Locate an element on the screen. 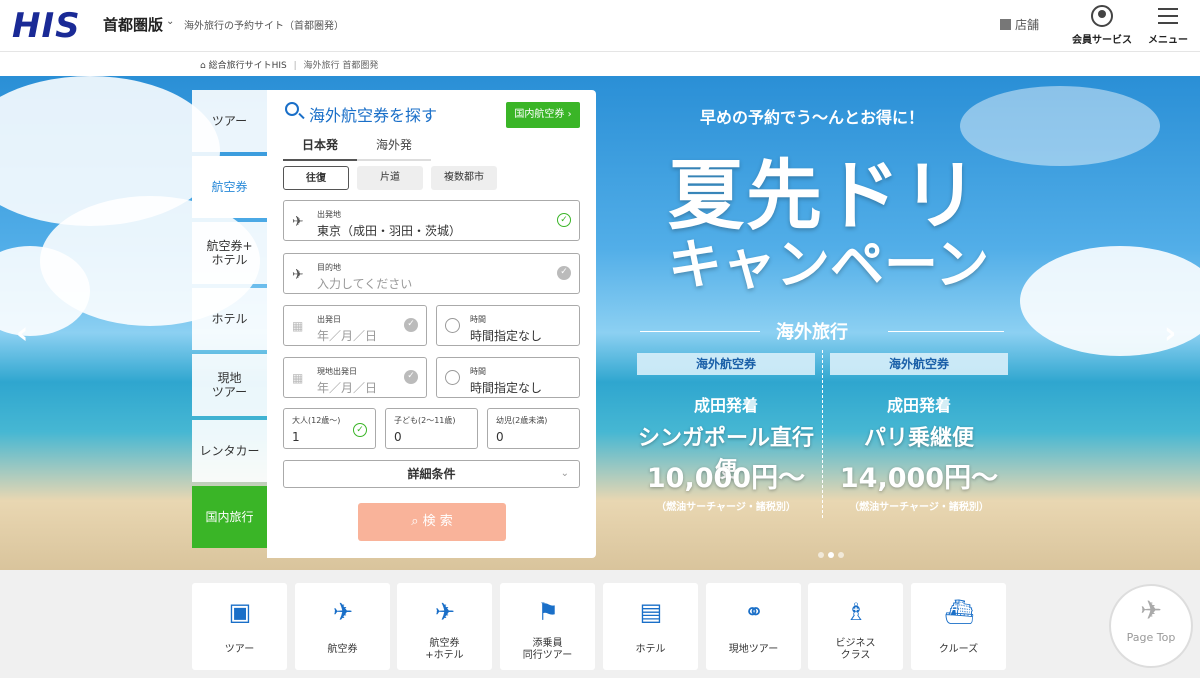 This screenshot has width=1200, height=678. category-tour: ▣ ツアー is located at coordinates (239, 626).